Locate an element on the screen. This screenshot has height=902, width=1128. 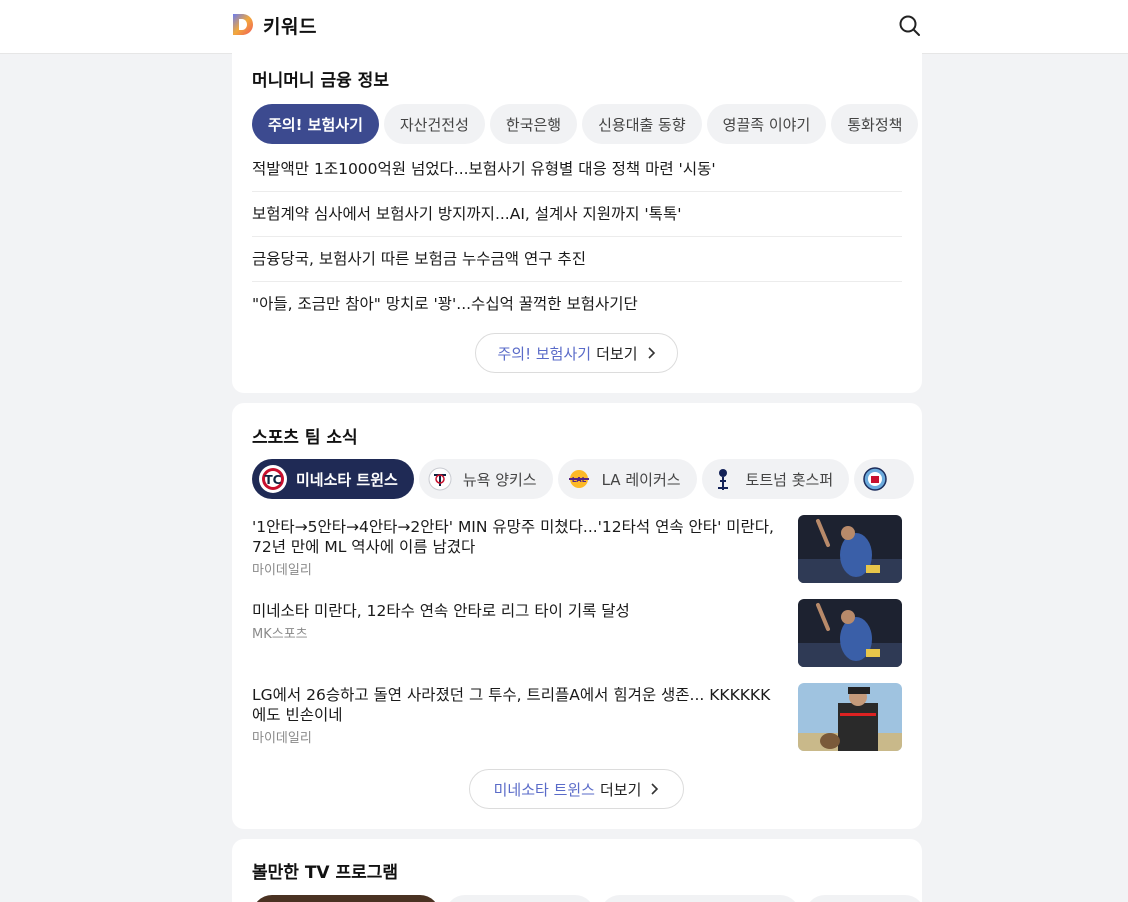
news-item: "아들, 조금만 참아" 망치로 '꽝'...수십억 꿀꺽한 보험사기단 is located at coordinates (577, 304).